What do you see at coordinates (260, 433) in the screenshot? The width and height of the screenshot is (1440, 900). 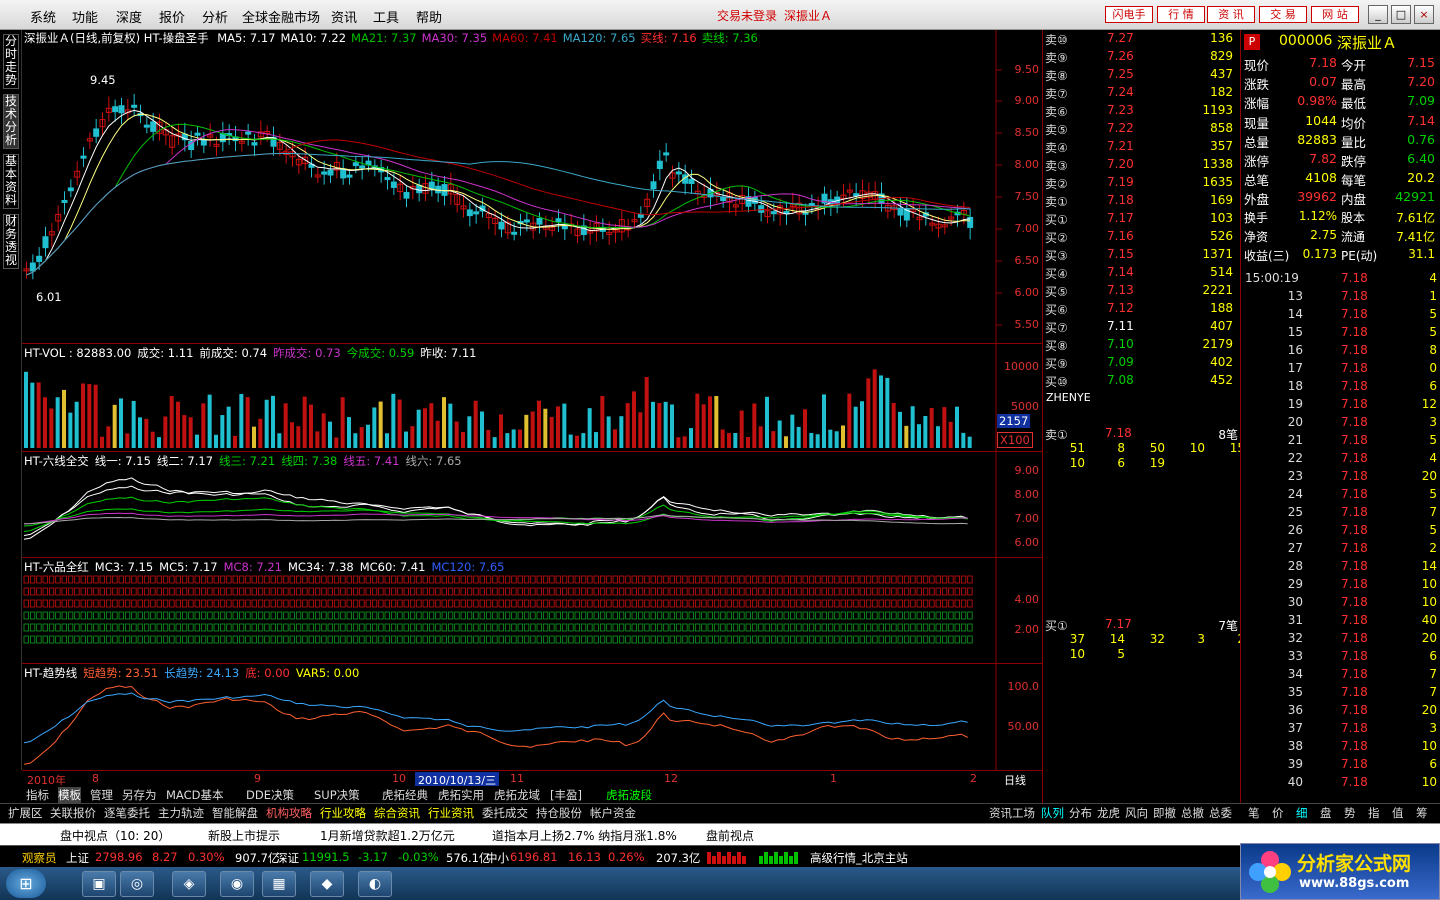 I see `volume-bar` at bounding box center [260, 433].